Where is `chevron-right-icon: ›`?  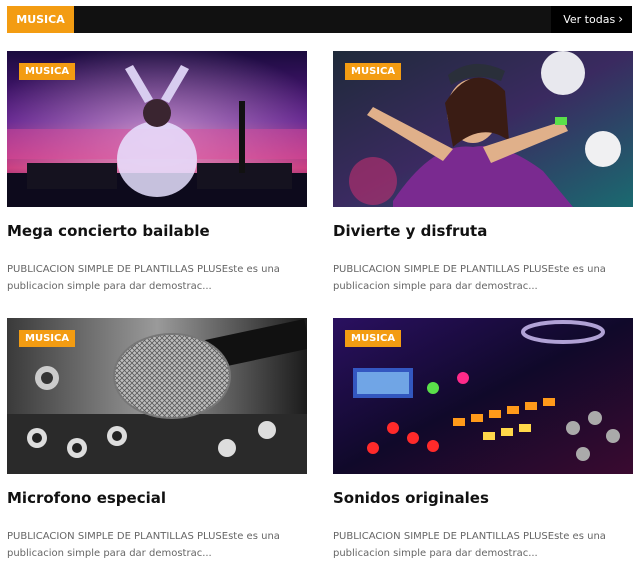 chevron-right-icon: › is located at coordinates (620, 19).